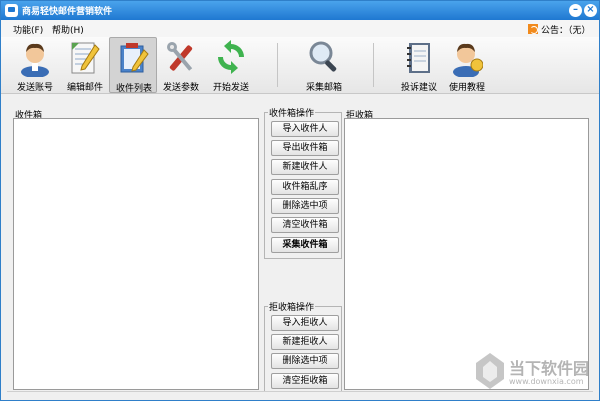  Describe the element at coordinates (305, 225) in the screenshot. I see `clear-inbox-button: 清空收件箱` at that location.